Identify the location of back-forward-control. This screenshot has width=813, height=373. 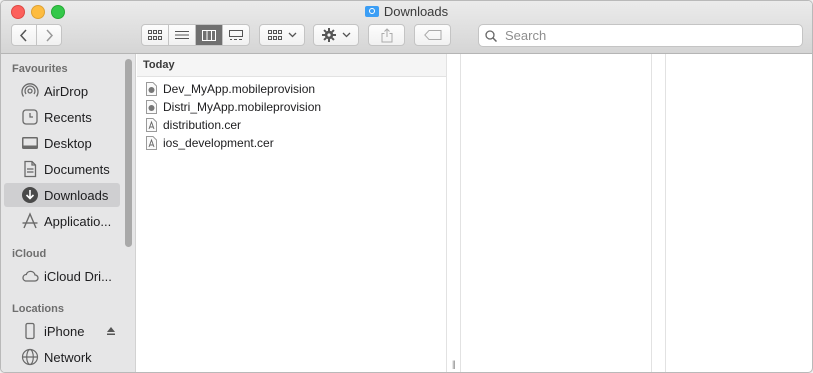
(36, 35).